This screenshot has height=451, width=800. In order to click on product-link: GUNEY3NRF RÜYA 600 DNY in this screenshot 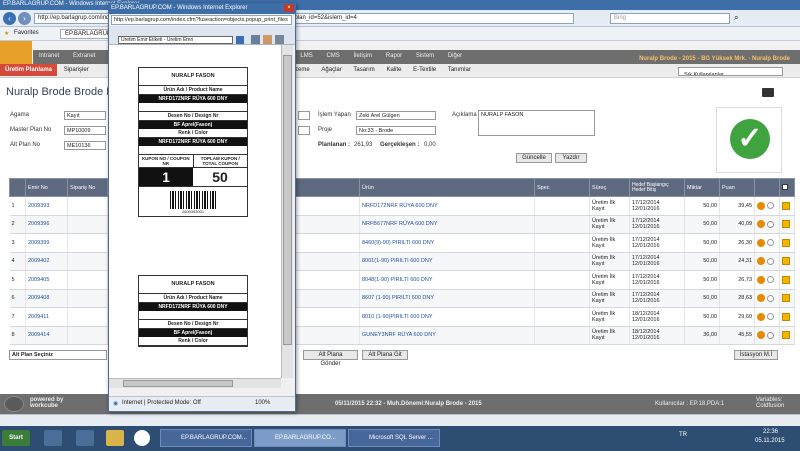, I will do `click(447, 335)`.